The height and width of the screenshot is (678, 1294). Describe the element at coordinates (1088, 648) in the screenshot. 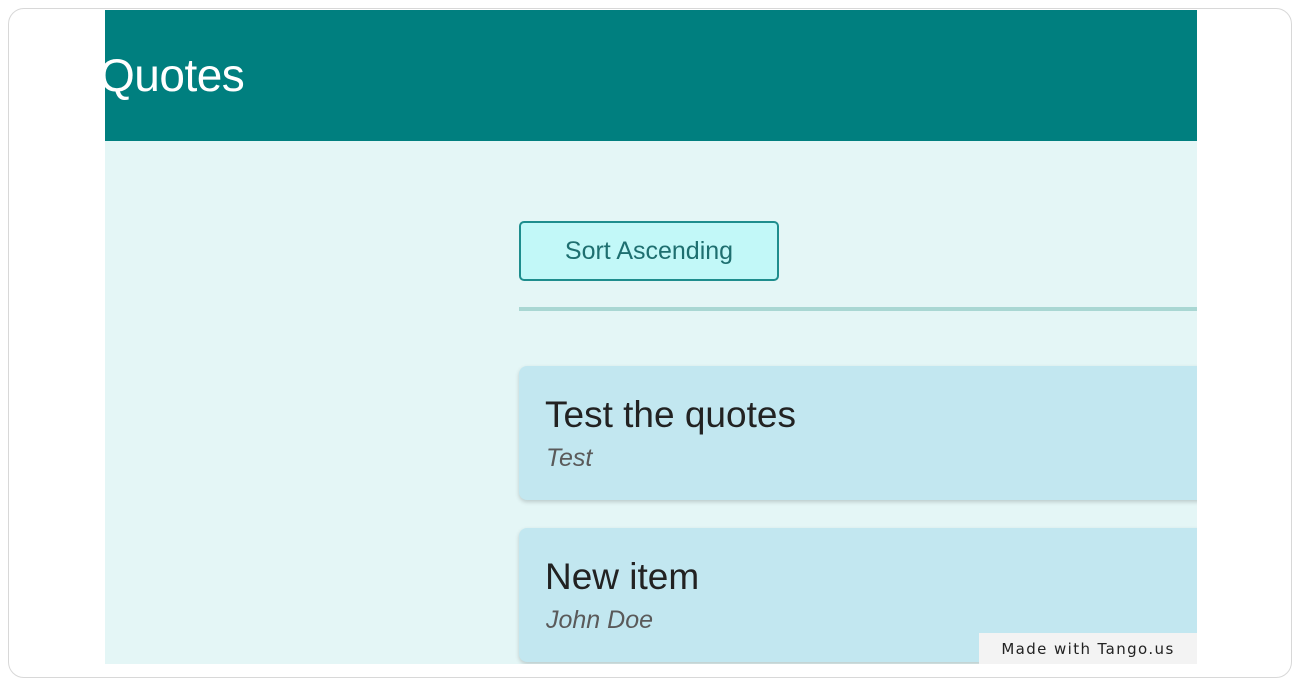

I see `tango-watermark: Made with Tango.us` at that location.